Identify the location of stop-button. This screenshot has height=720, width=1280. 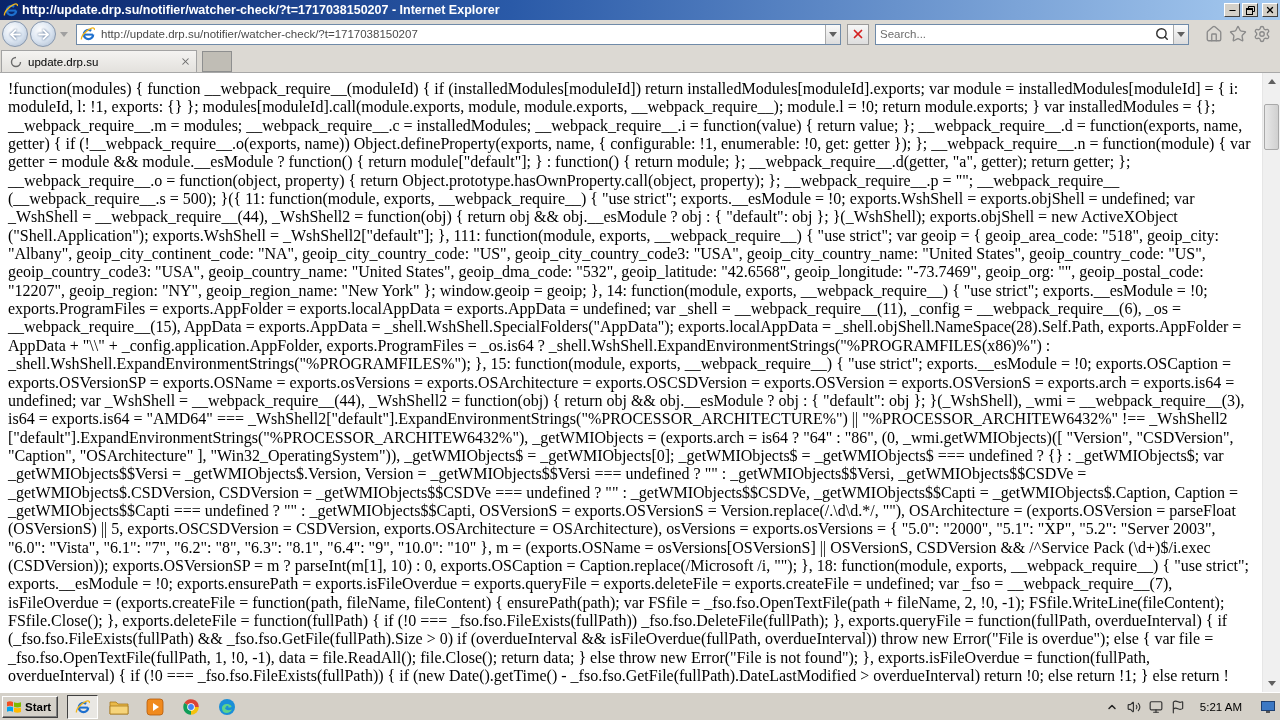
(858, 34).